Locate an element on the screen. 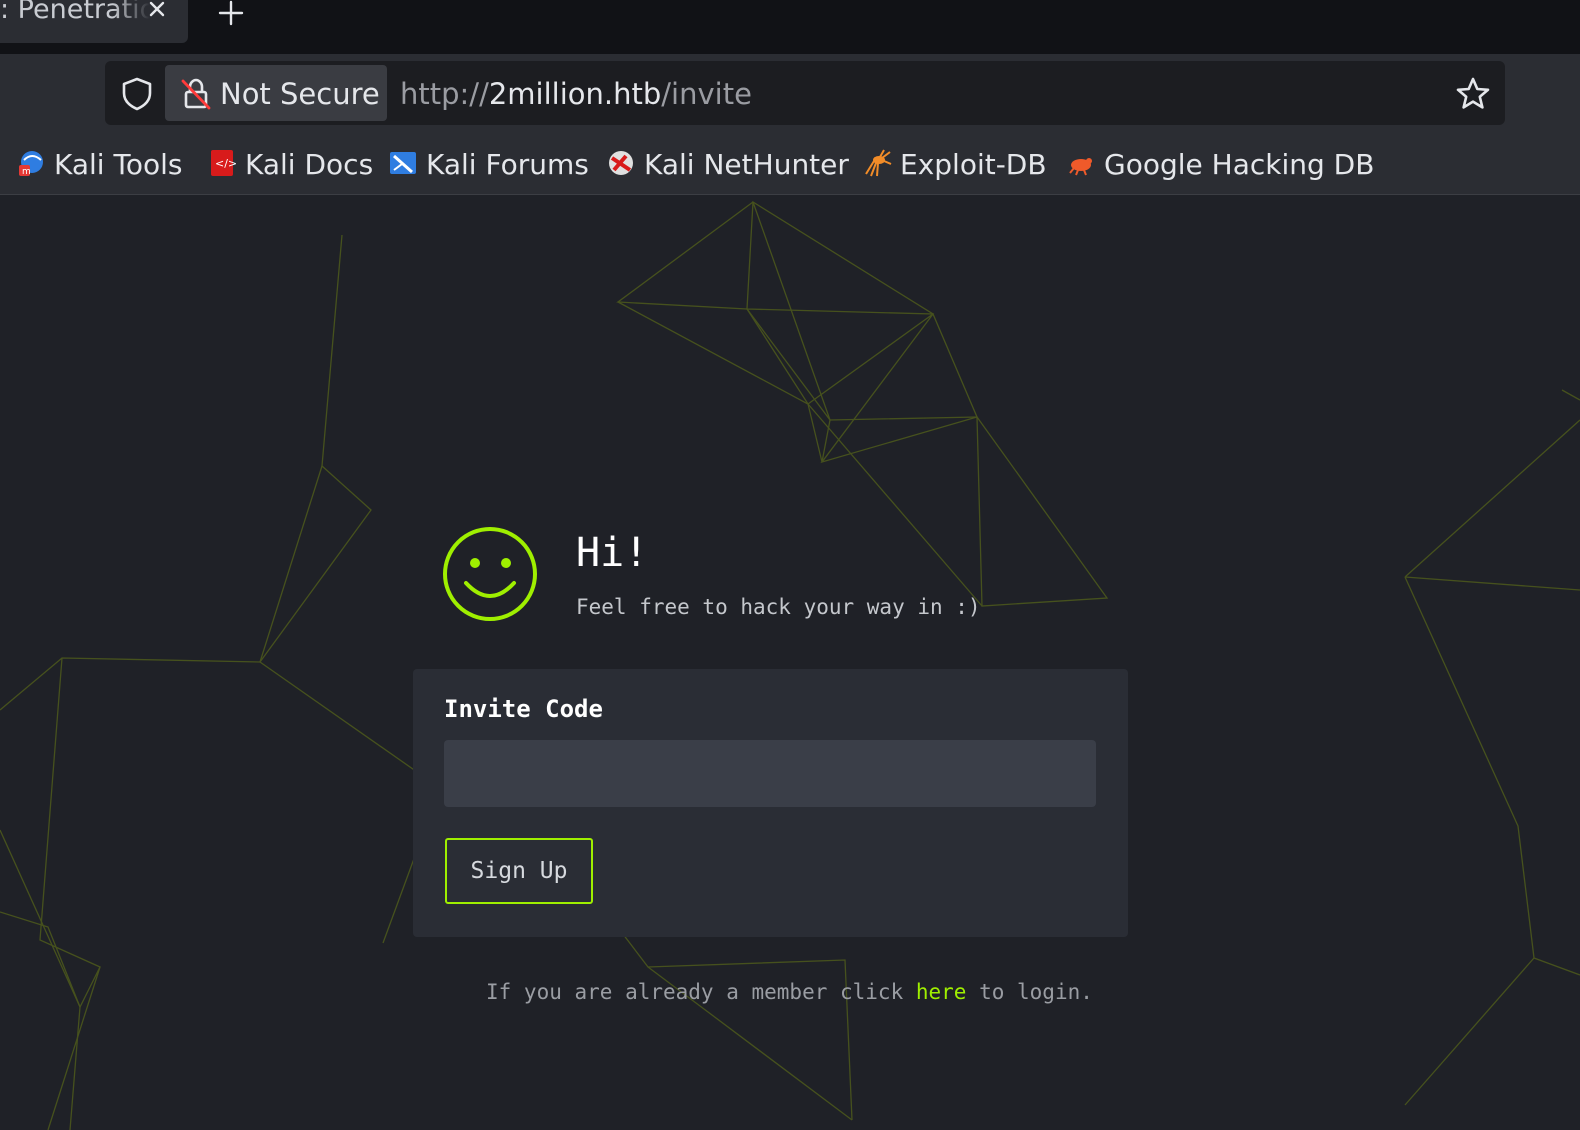 Image resolution: width=1580 pixels, height=1130 pixels. new-tab-icon is located at coordinates (231, 13).